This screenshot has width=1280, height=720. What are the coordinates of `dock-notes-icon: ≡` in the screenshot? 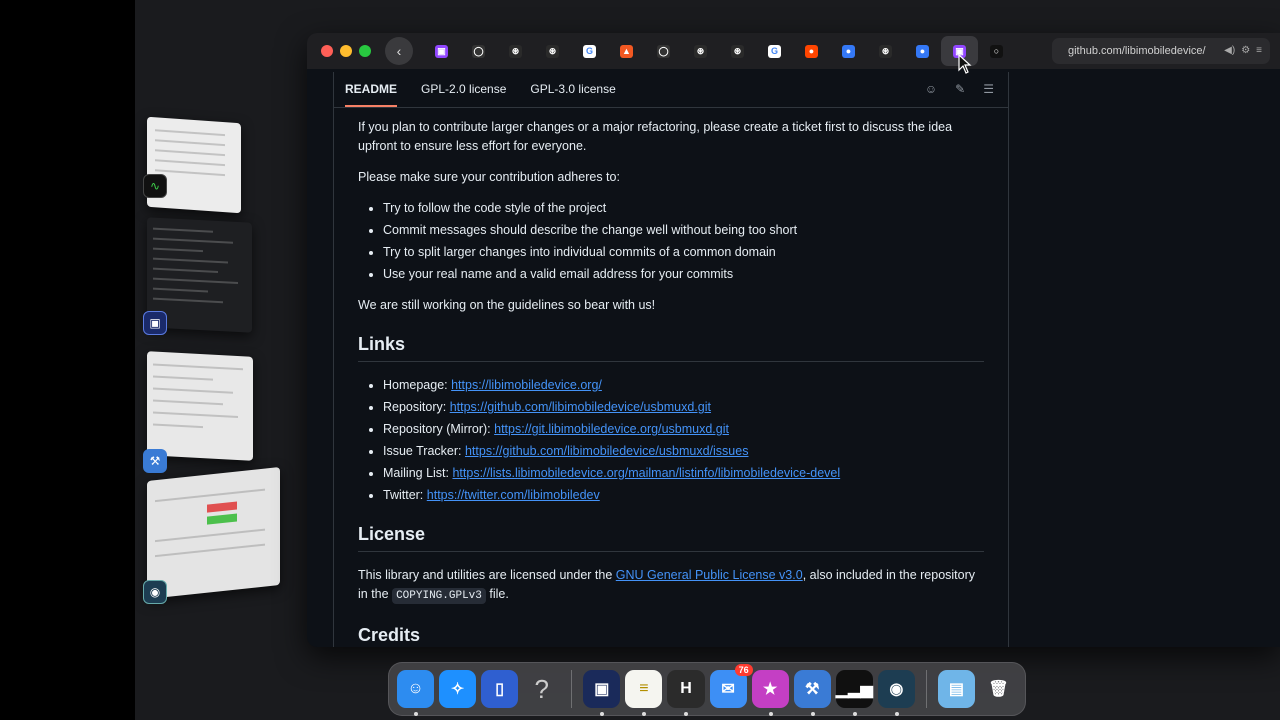 It's located at (644, 693).